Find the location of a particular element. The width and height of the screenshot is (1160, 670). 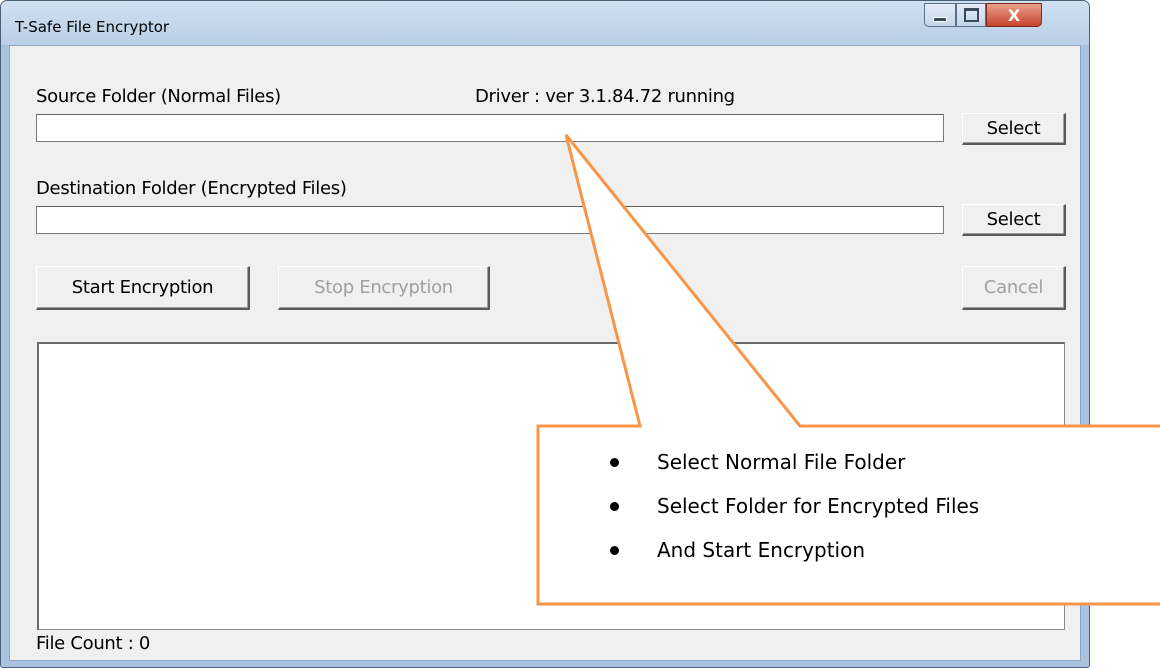

callout-item-text: And Start Encryption is located at coordinates (761, 550).